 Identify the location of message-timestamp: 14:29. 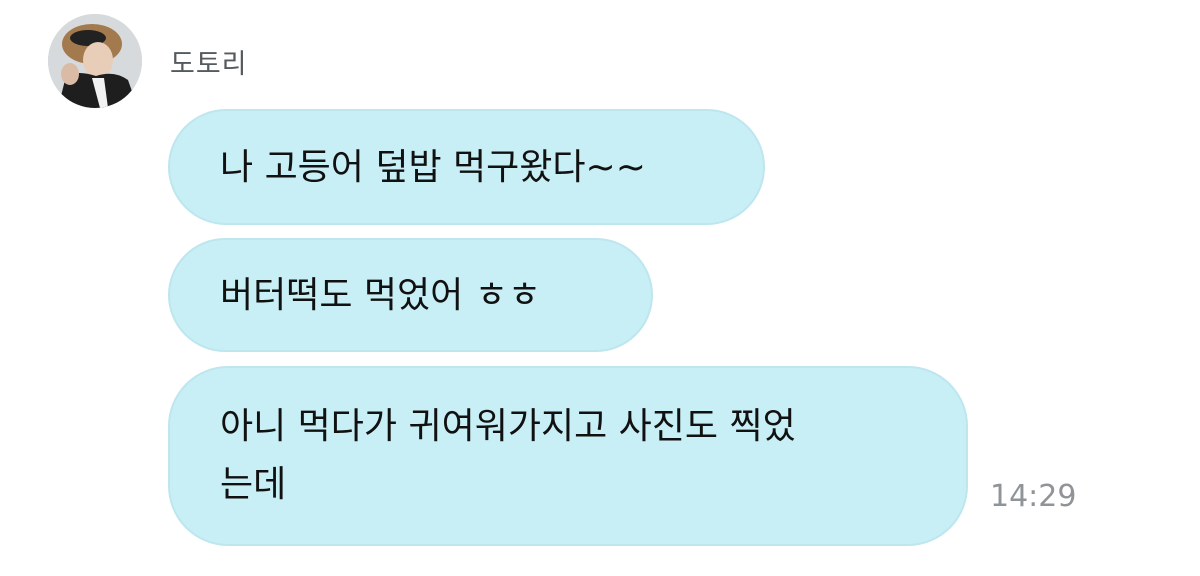
(1033, 496).